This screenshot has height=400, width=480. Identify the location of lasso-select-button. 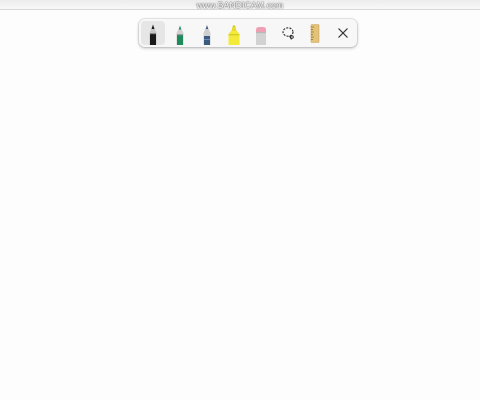
(288, 33).